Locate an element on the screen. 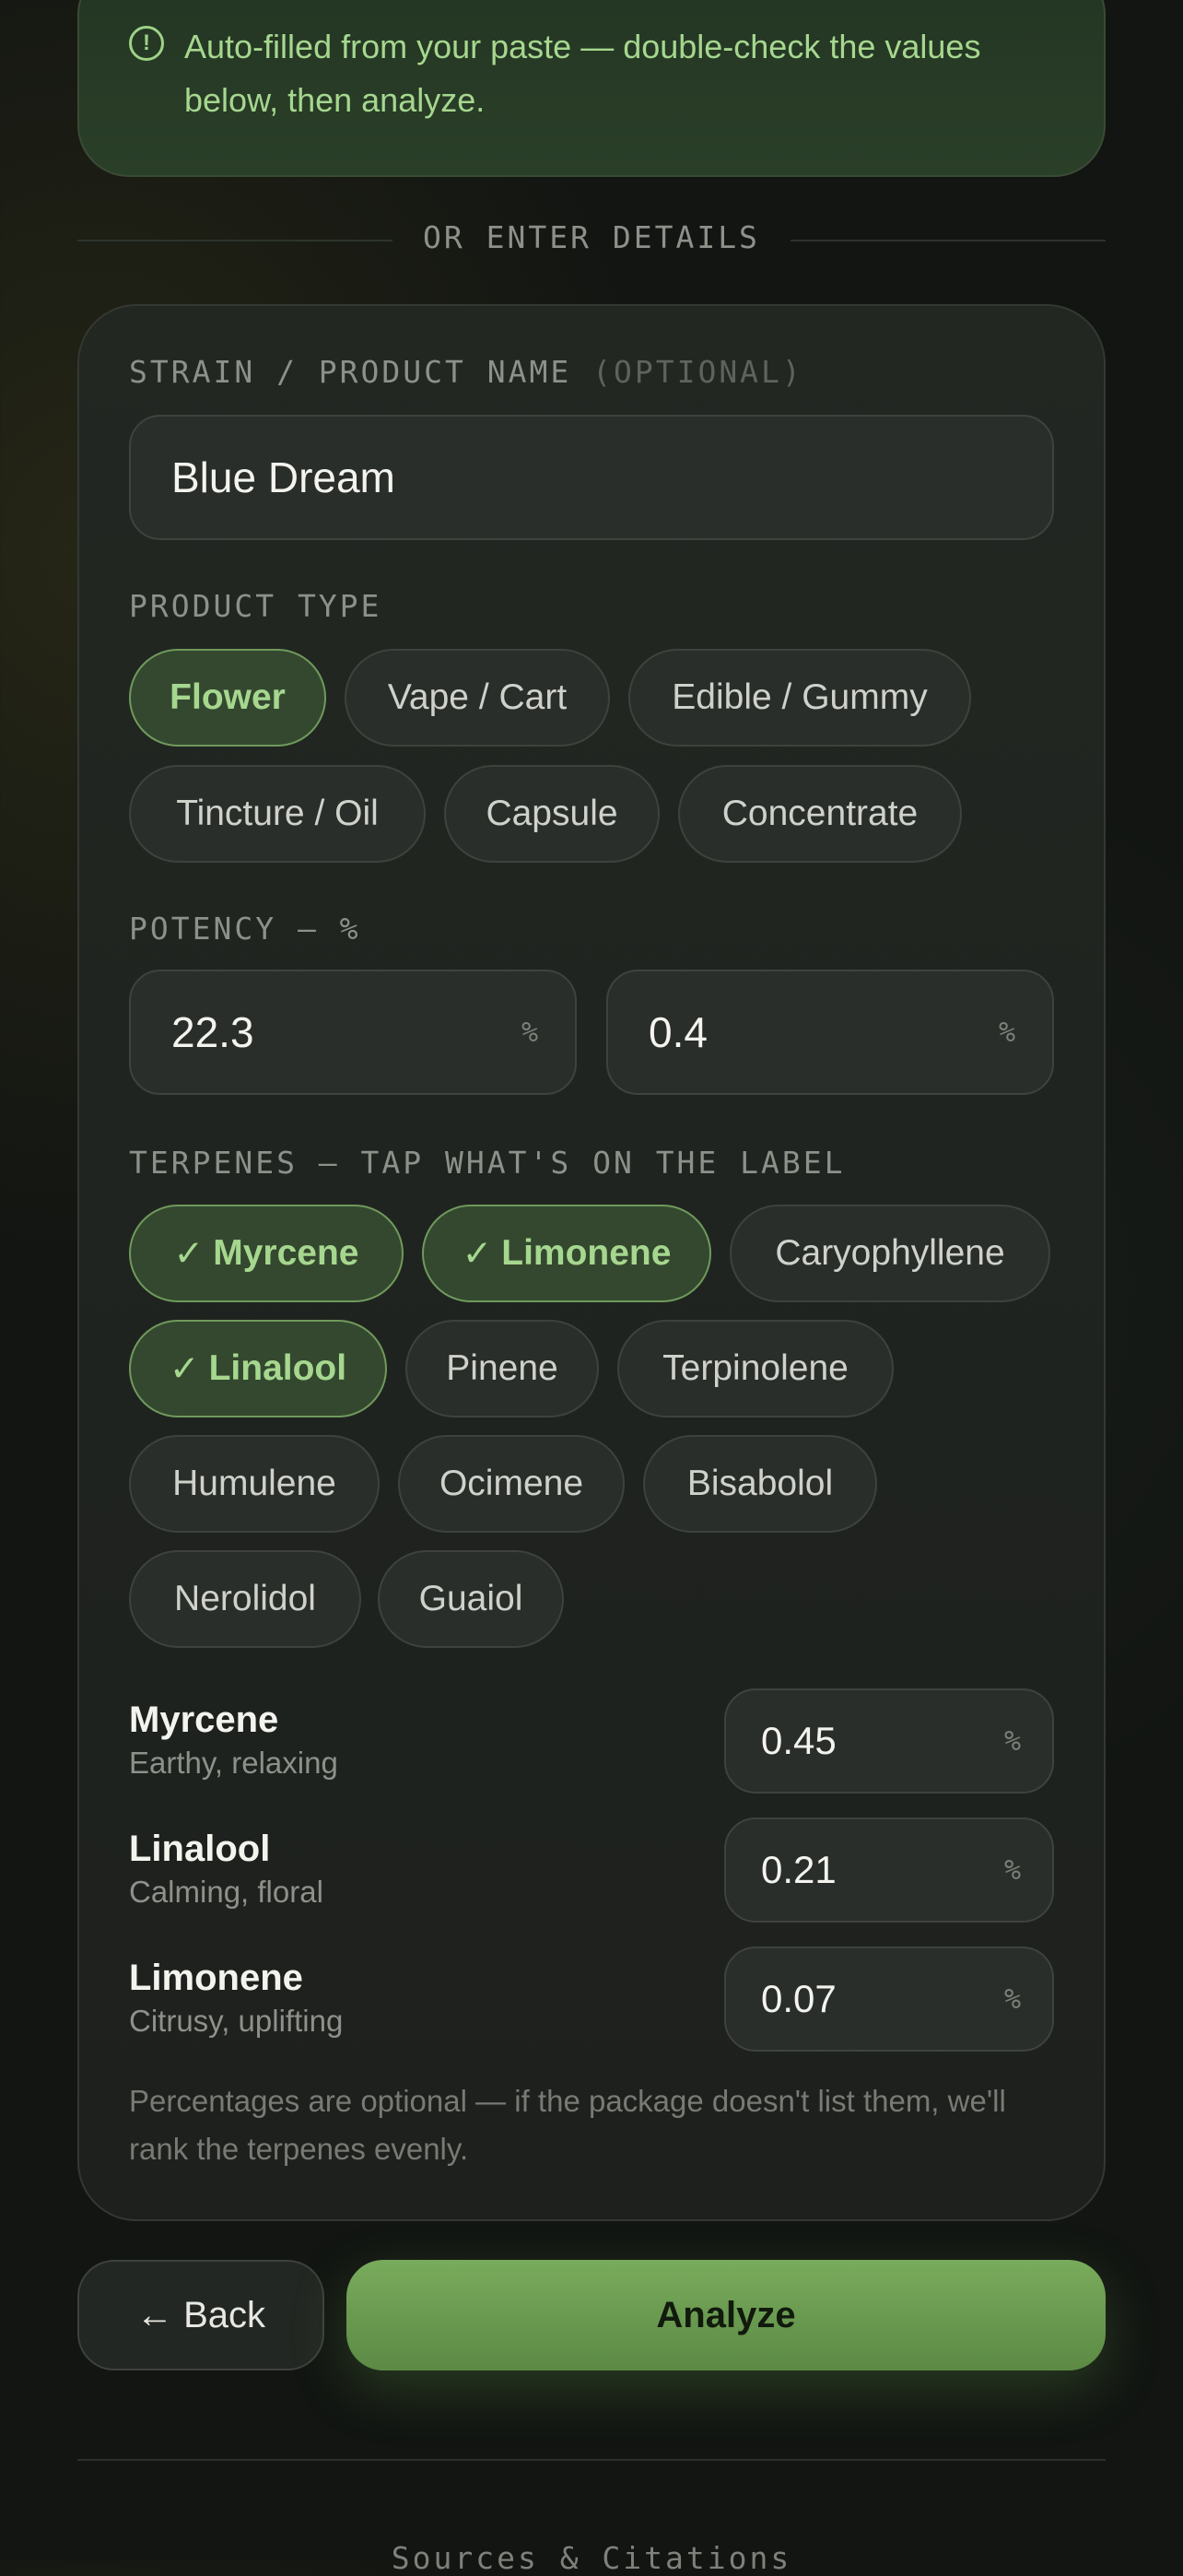  terpene-chip-label: Limonene is located at coordinates (586, 1253).